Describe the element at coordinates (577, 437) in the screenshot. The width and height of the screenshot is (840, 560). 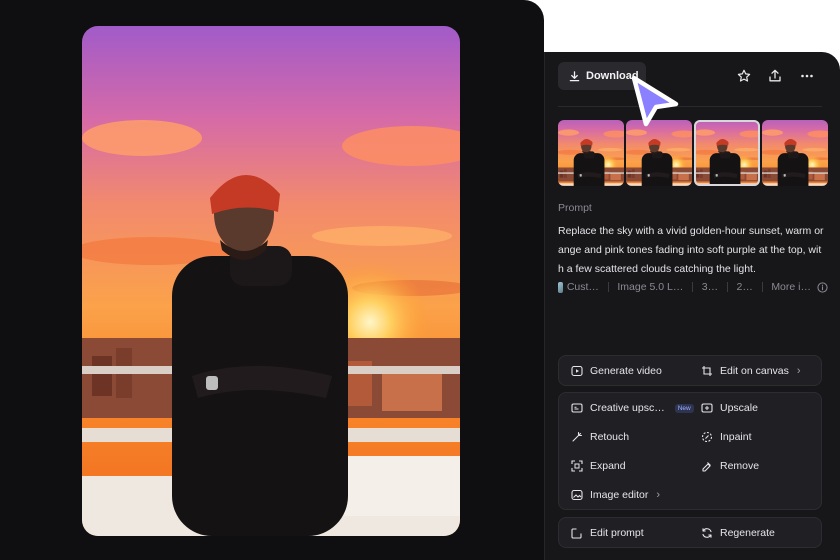
I see `magic-wand-icon` at that location.